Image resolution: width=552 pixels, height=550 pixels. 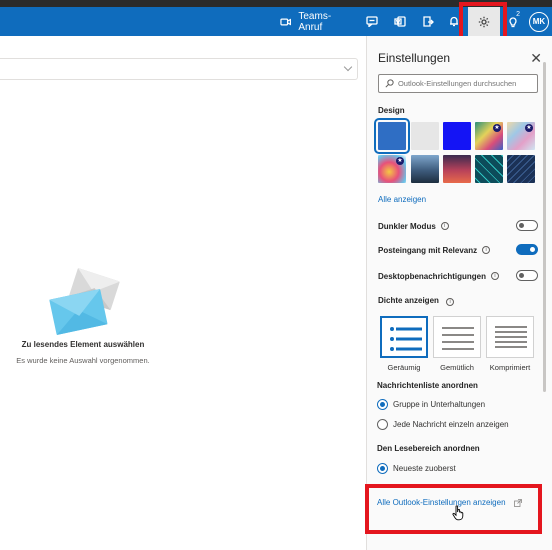 I want to click on spacious-density-icon, so click(x=406, y=339).